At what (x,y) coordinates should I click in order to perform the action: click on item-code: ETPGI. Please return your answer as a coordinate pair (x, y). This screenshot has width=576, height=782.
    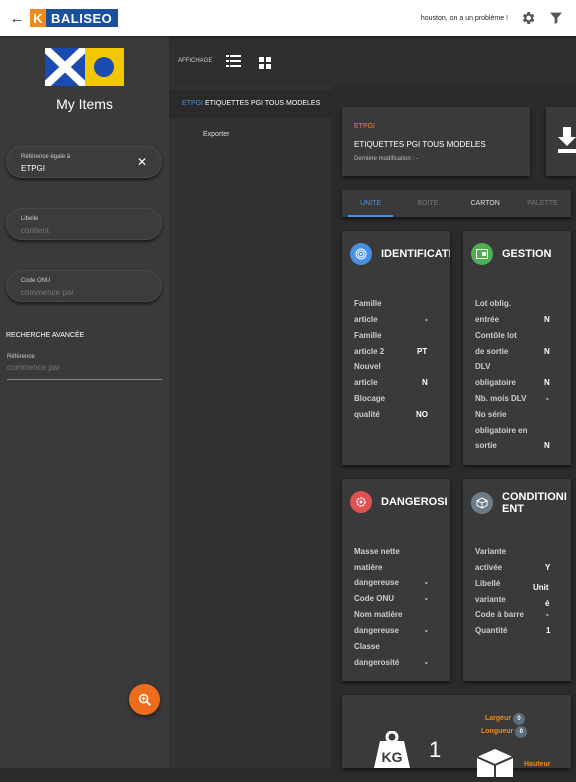
    Looking at the image, I should click on (365, 126).